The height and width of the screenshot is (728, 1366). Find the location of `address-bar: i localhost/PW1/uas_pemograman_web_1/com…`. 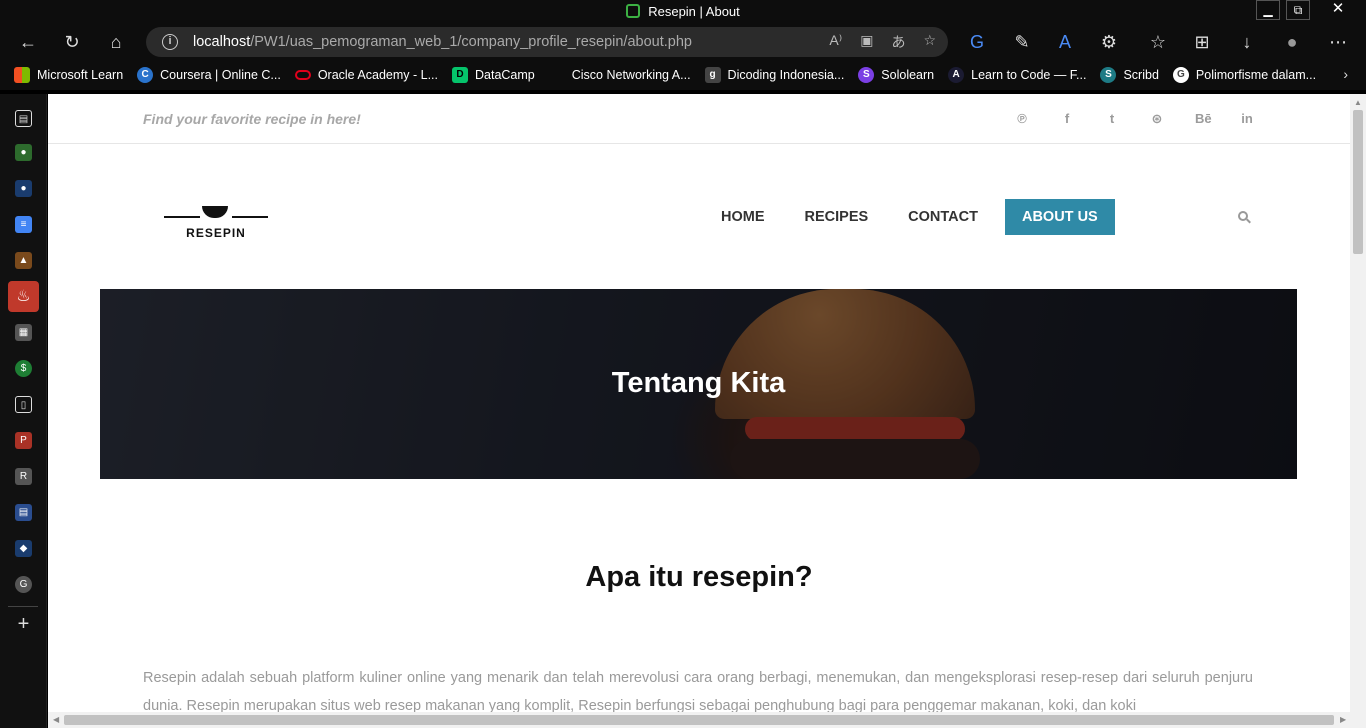

address-bar: i localhost/PW1/uas_pemograman_web_1/com… is located at coordinates (547, 42).